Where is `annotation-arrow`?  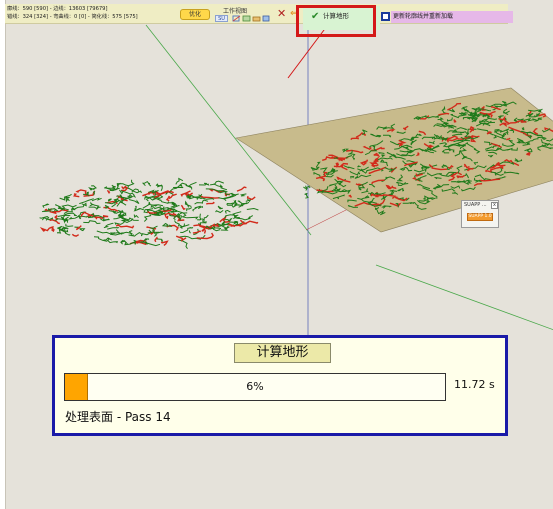
annotation-arrow is located at coordinates (309, 50).